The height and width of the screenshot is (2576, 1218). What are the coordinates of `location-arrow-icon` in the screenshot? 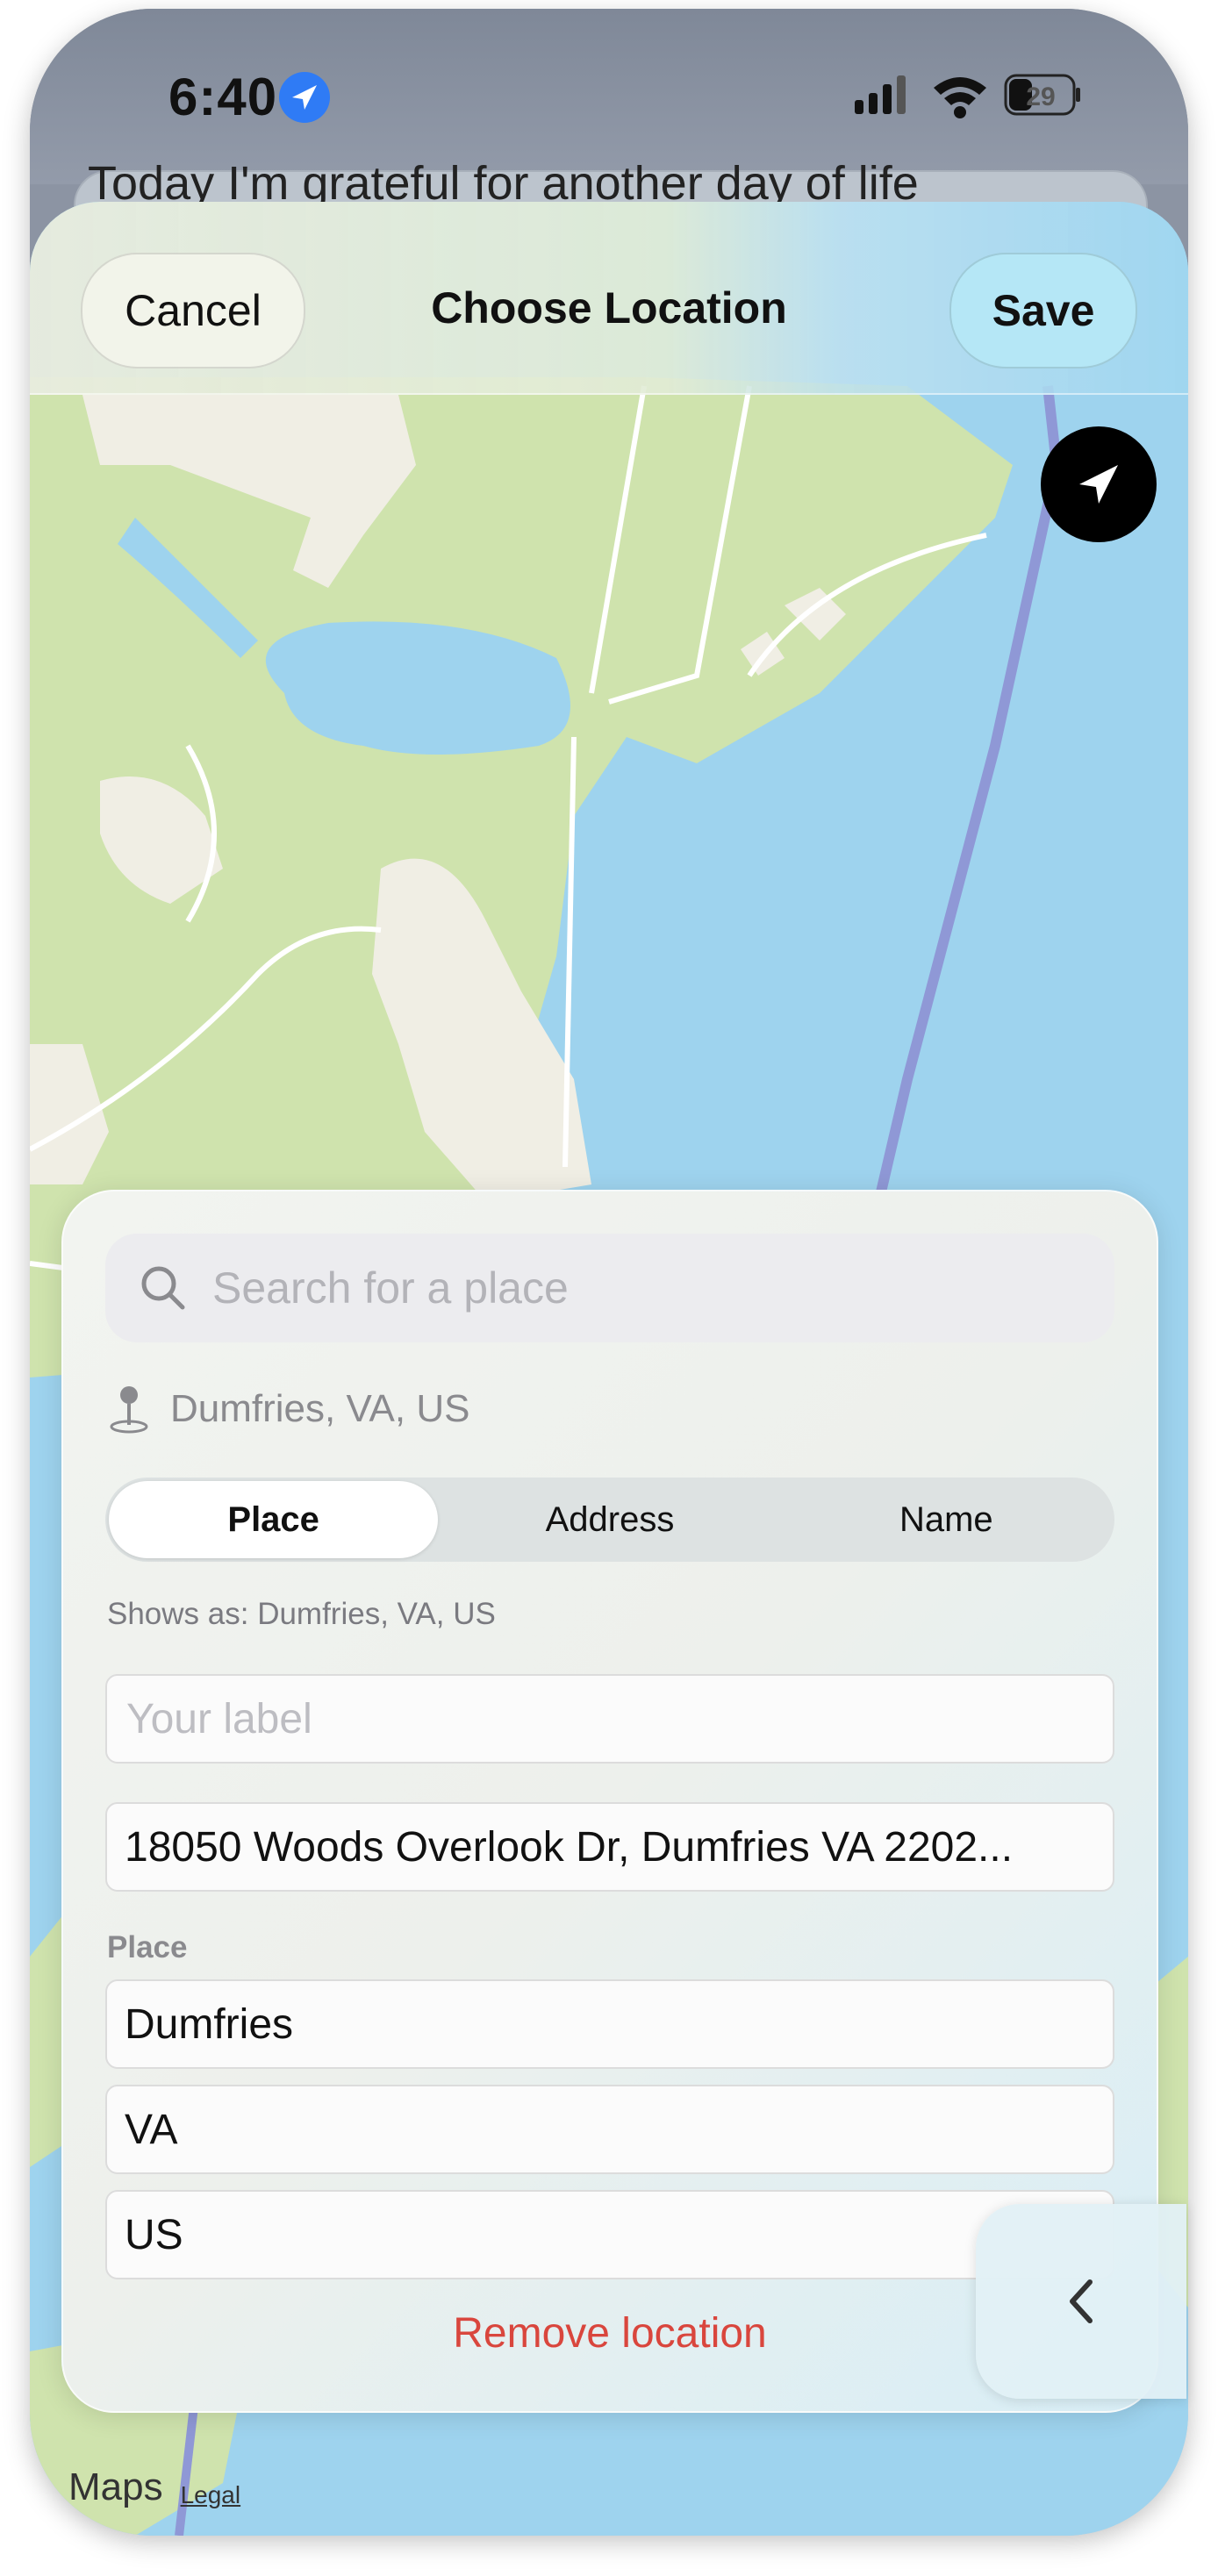 It's located at (1098, 484).